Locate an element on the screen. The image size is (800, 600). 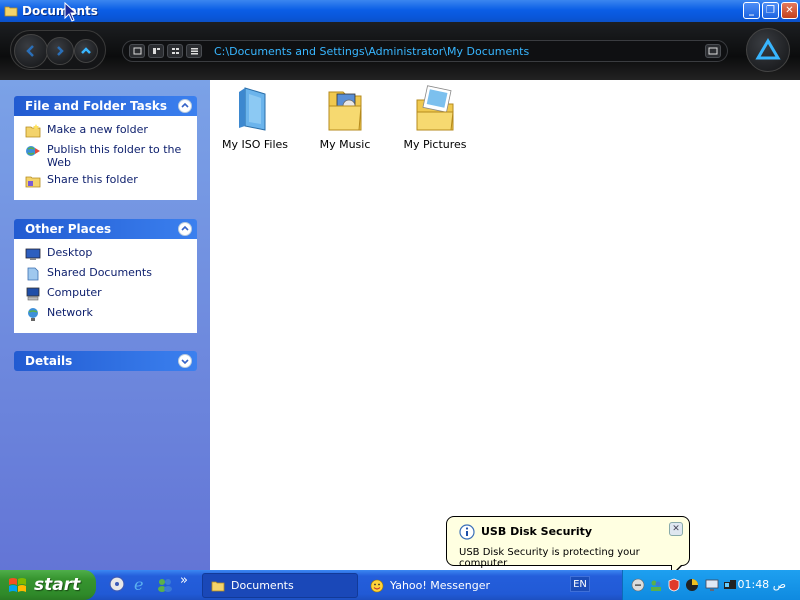
file-folder-tasks-header: File and Folder Tasks is located at coordinates (105, 106).